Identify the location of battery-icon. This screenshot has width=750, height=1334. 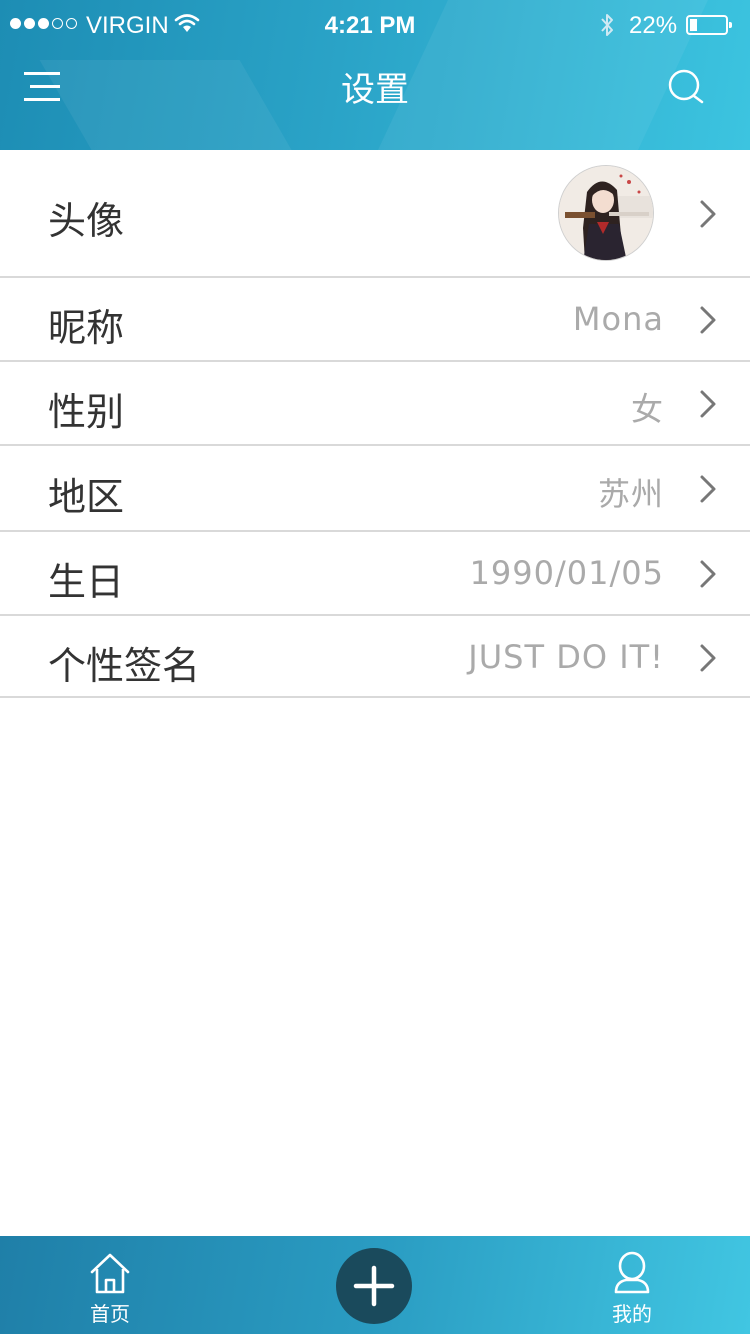
(709, 25).